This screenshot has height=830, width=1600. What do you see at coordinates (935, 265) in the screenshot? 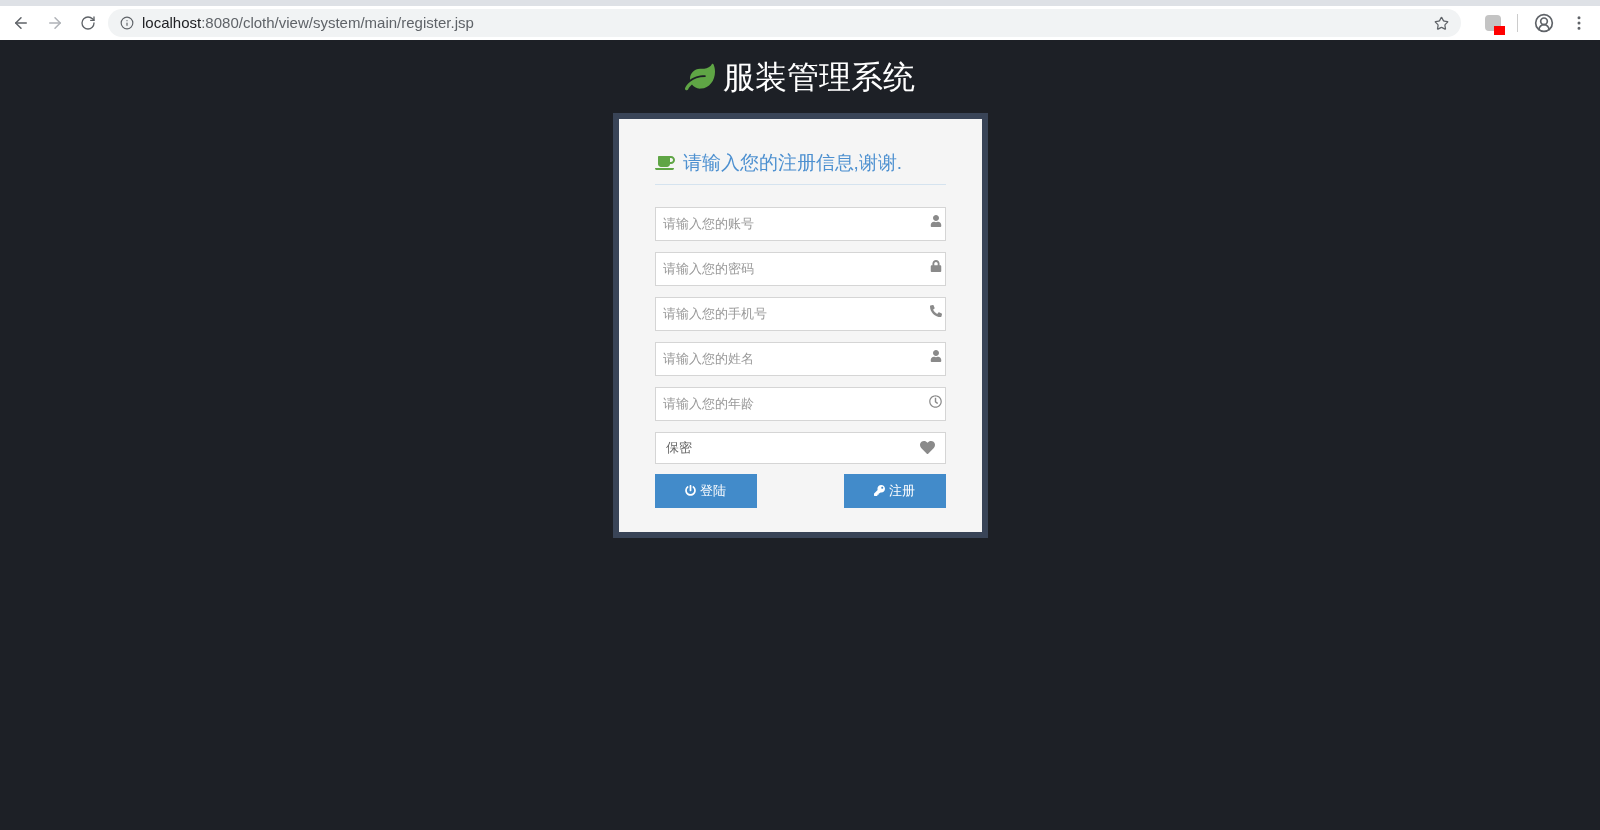
I see `lock-icon` at bounding box center [935, 265].